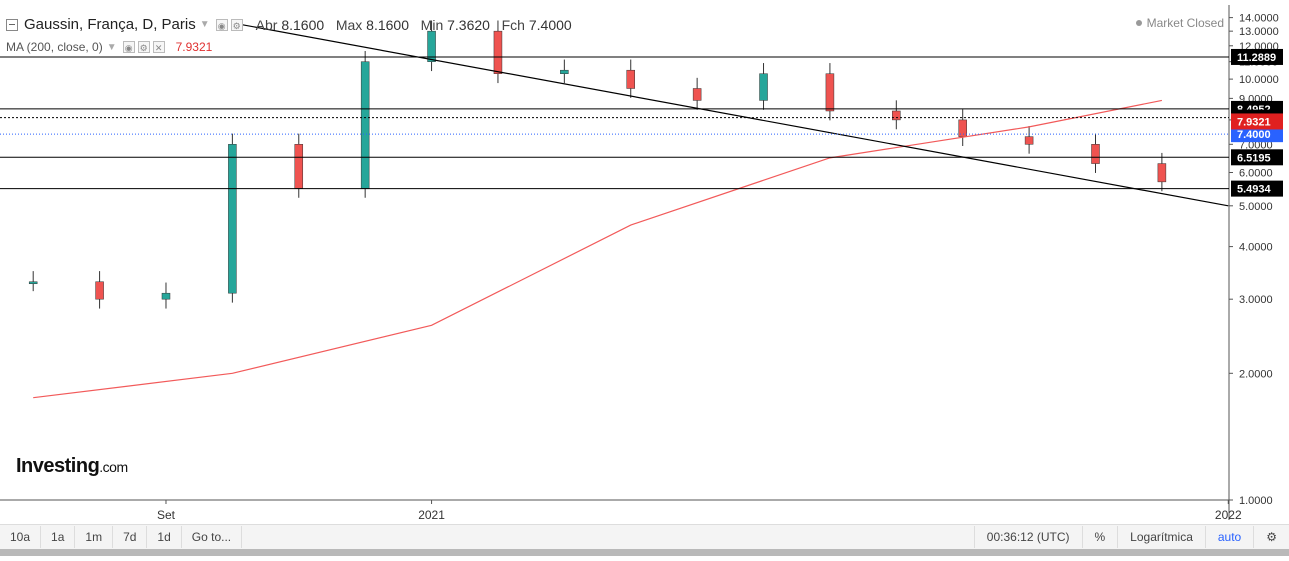 The image size is (1289, 561). I want to click on ma-eye-icon: ◉, so click(128, 47).